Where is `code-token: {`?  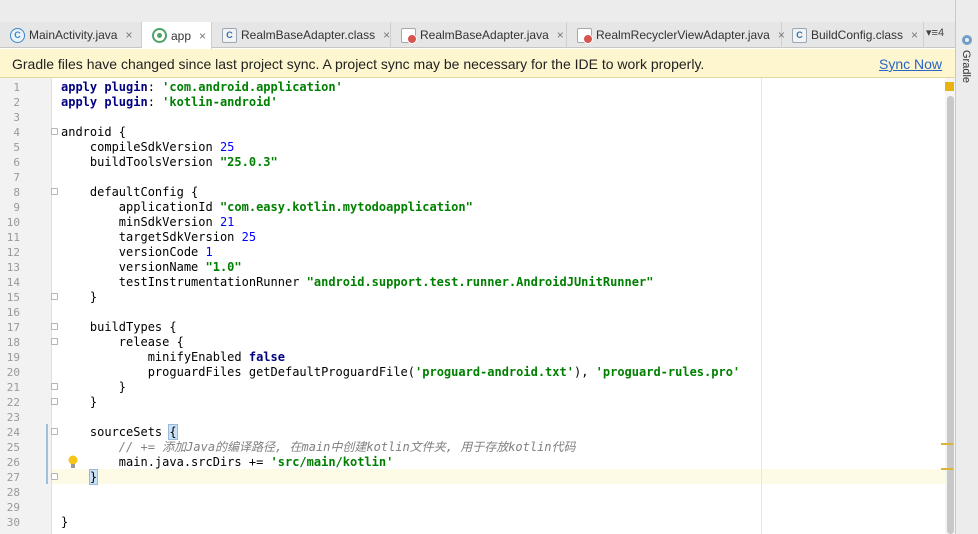 code-token: { is located at coordinates (173, 432).